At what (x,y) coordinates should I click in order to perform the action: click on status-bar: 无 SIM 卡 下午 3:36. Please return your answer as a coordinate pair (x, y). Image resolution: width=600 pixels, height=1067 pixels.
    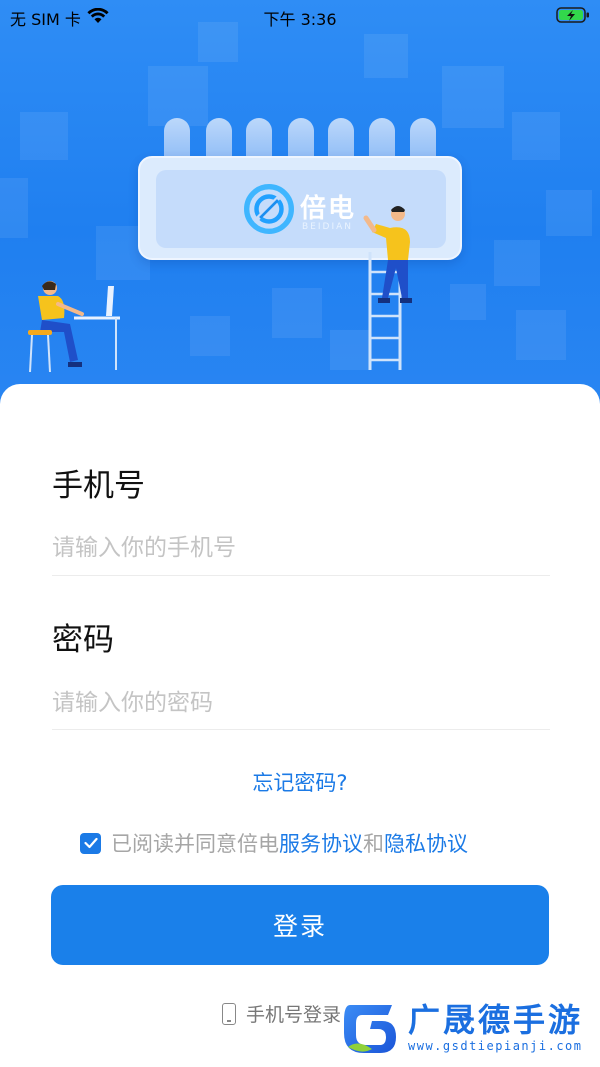
    Looking at the image, I should click on (300, 16).